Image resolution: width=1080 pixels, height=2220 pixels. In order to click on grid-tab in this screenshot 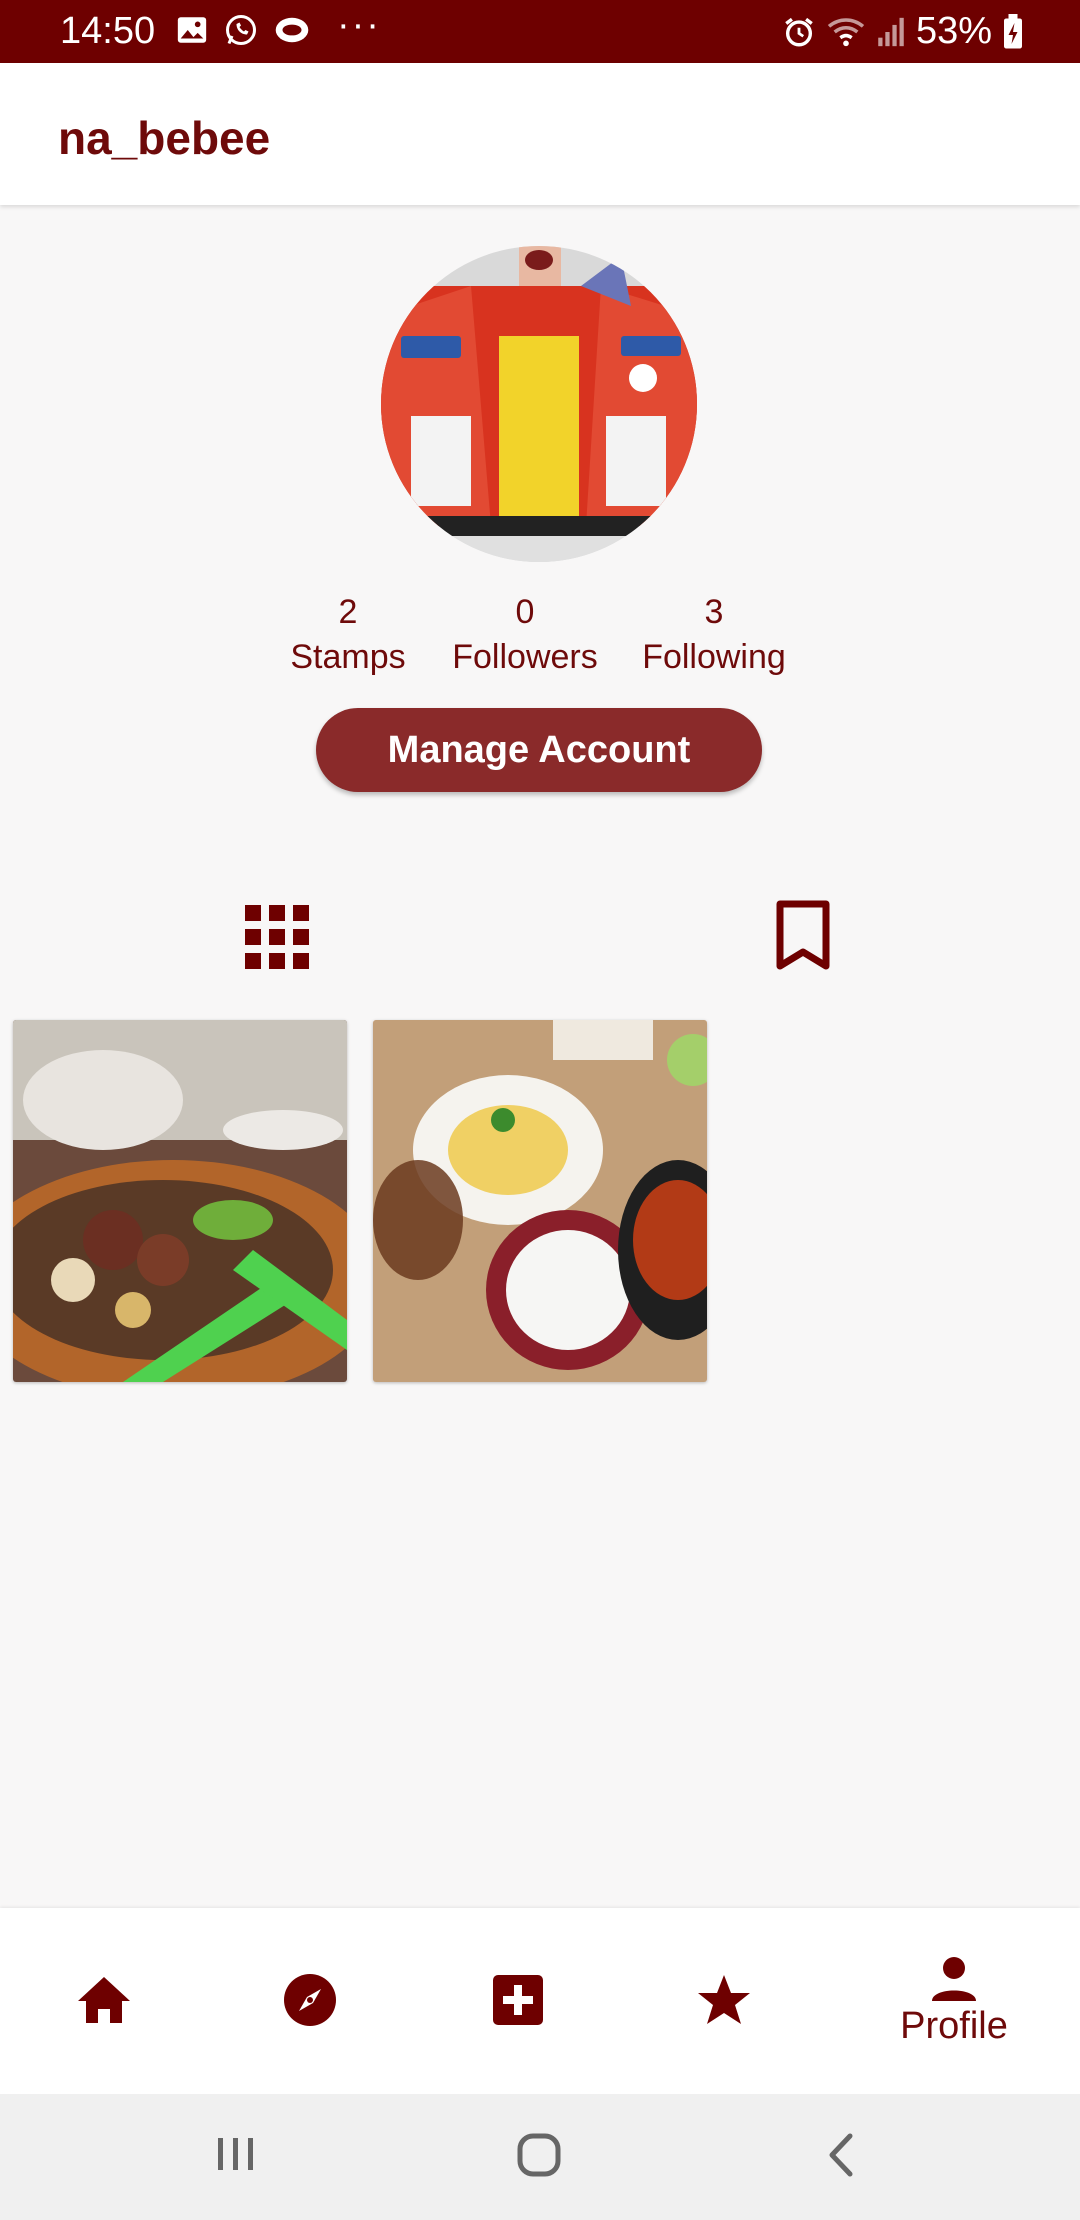, I will do `click(277, 937)`.